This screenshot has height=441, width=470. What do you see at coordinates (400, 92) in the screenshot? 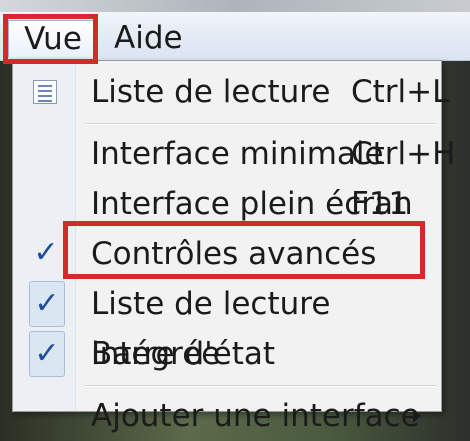
I see `menu-item-shortcut: Ctrl+L` at bounding box center [400, 92].